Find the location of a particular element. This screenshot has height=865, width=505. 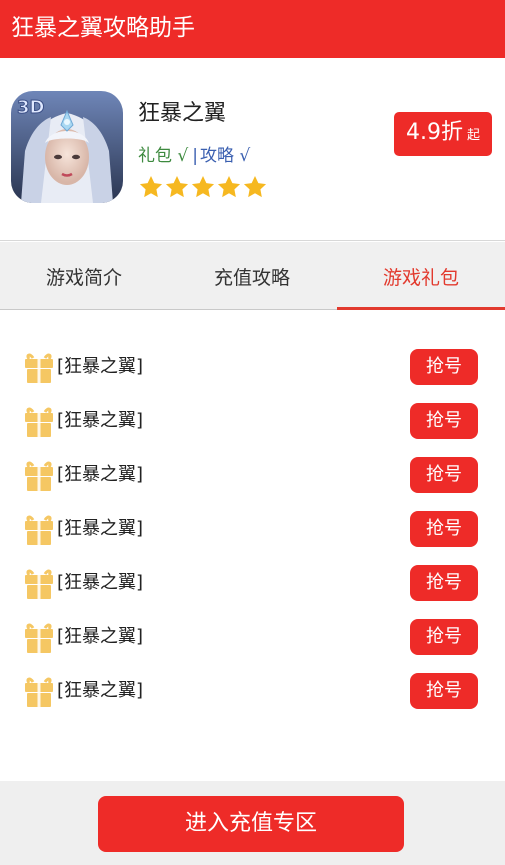

footer-bar: 进入充值专区 is located at coordinates (252, 823).